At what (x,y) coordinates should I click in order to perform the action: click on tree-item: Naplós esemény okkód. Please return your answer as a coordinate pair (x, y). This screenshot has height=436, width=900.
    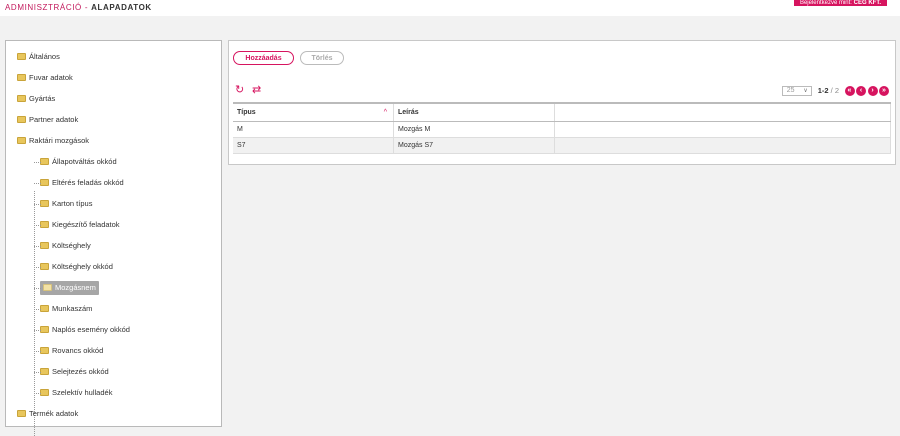
    Looking at the image, I should click on (85, 330).